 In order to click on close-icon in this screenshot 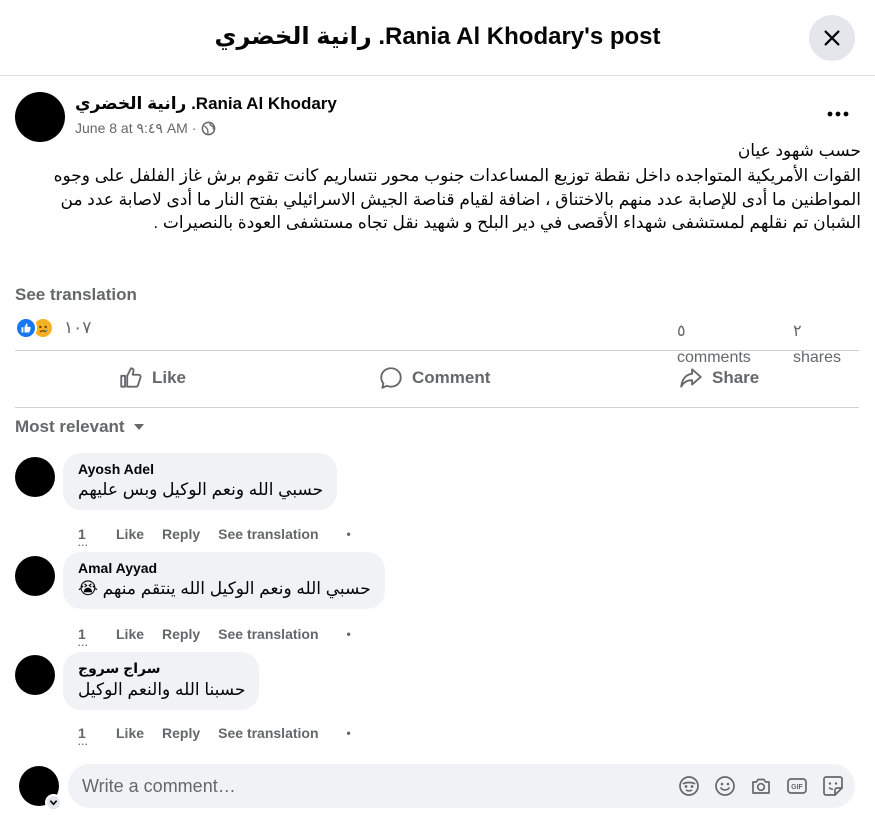, I will do `click(832, 38)`.